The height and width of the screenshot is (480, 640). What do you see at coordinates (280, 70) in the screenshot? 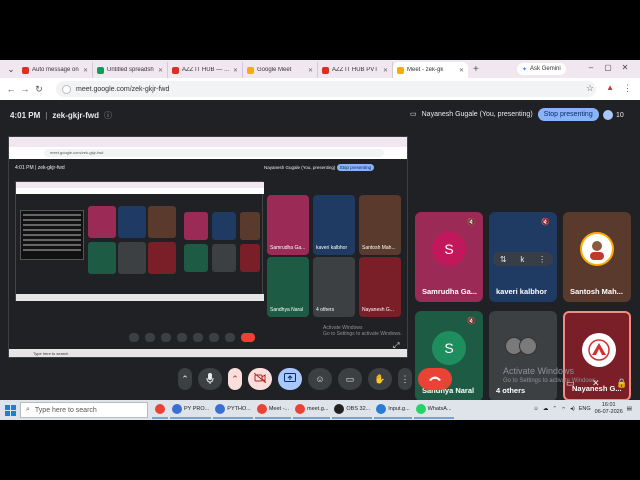
I see `browser-tab: Google Meet ✕` at bounding box center [280, 70].